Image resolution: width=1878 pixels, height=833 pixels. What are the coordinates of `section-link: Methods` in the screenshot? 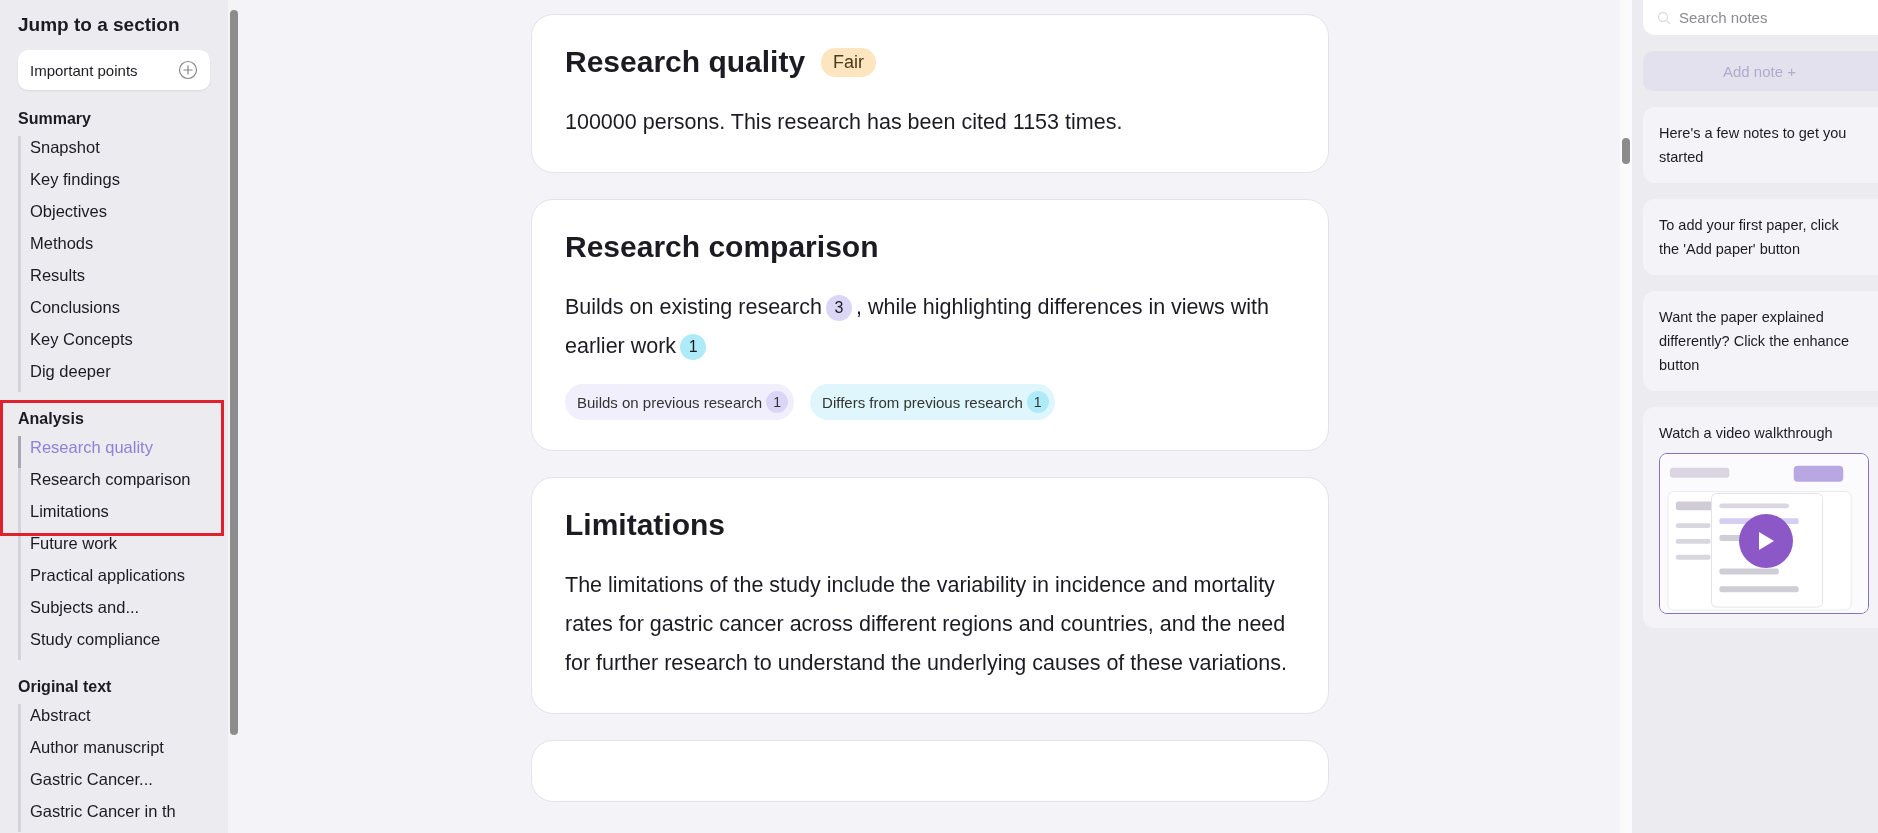 It's located at (58, 248).